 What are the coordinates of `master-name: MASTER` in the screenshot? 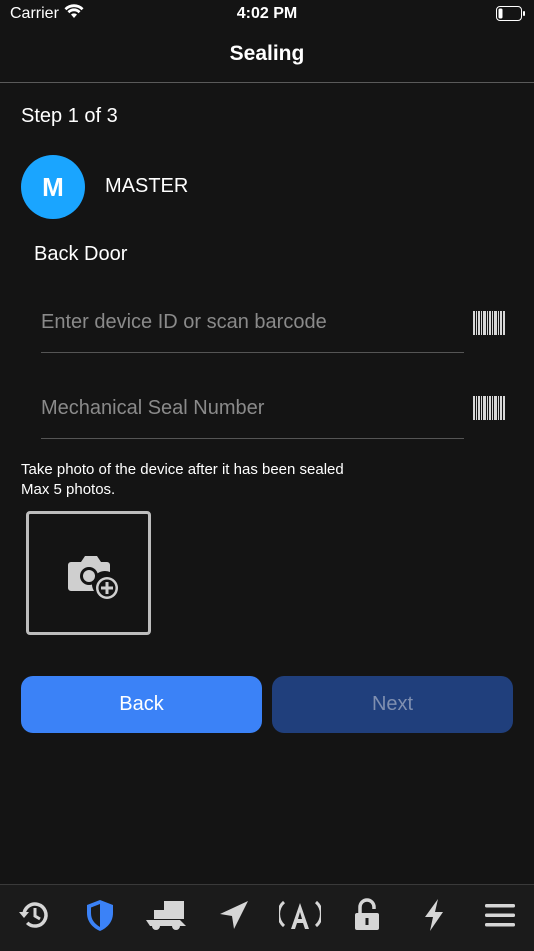 It's located at (147, 186).